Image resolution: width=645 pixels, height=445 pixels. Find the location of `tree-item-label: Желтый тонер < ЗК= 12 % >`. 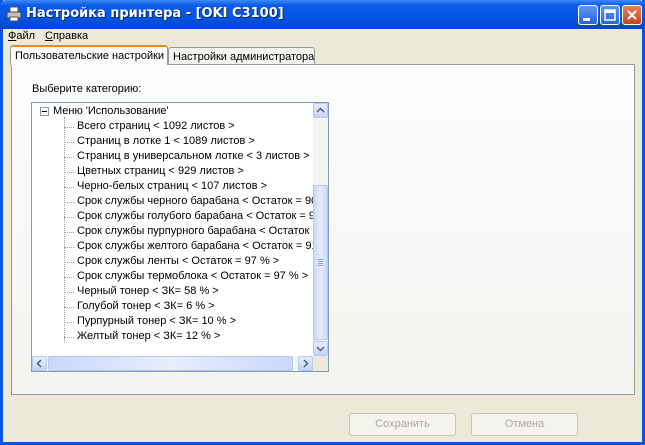

tree-item-label: Желтый тонер < ЗК= 12 % > is located at coordinates (149, 336).